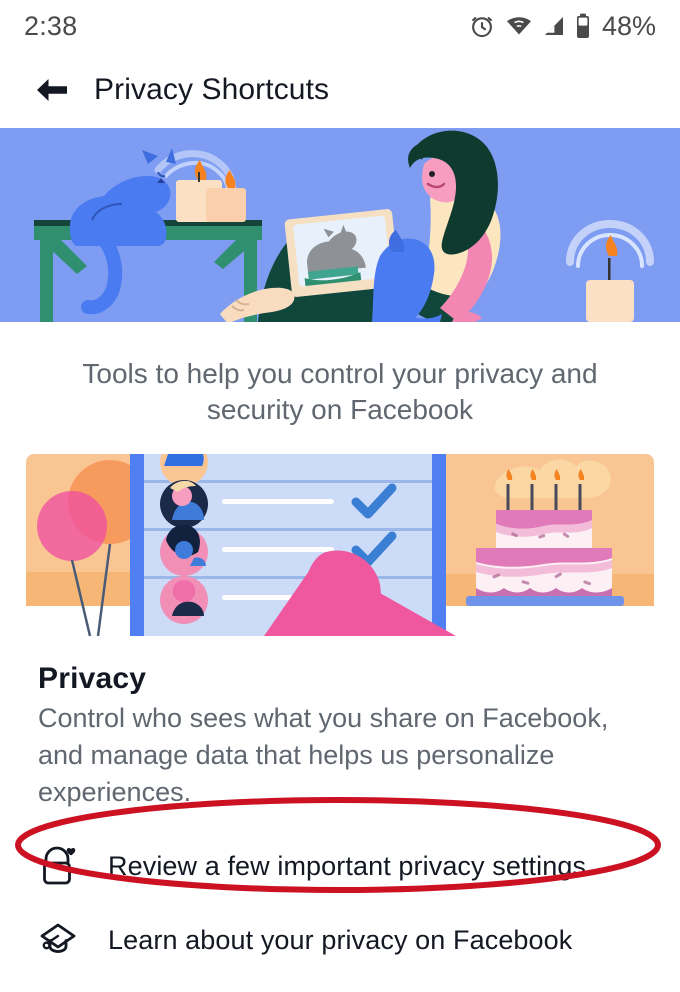  What do you see at coordinates (583, 26) in the screenshot?
I see `battery-icon` at bounding box center [583, 26].